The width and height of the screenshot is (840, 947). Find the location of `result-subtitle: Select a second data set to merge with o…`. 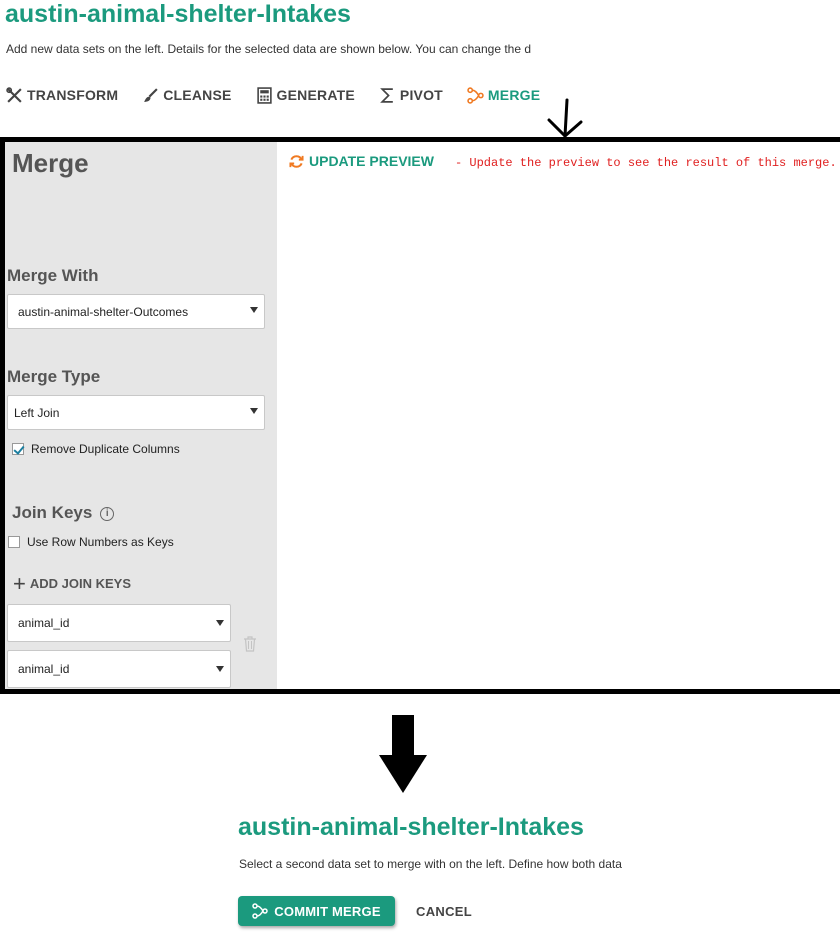

result-subtitle: Select a second data set to merge with o… is located at coordinates (430, 864).